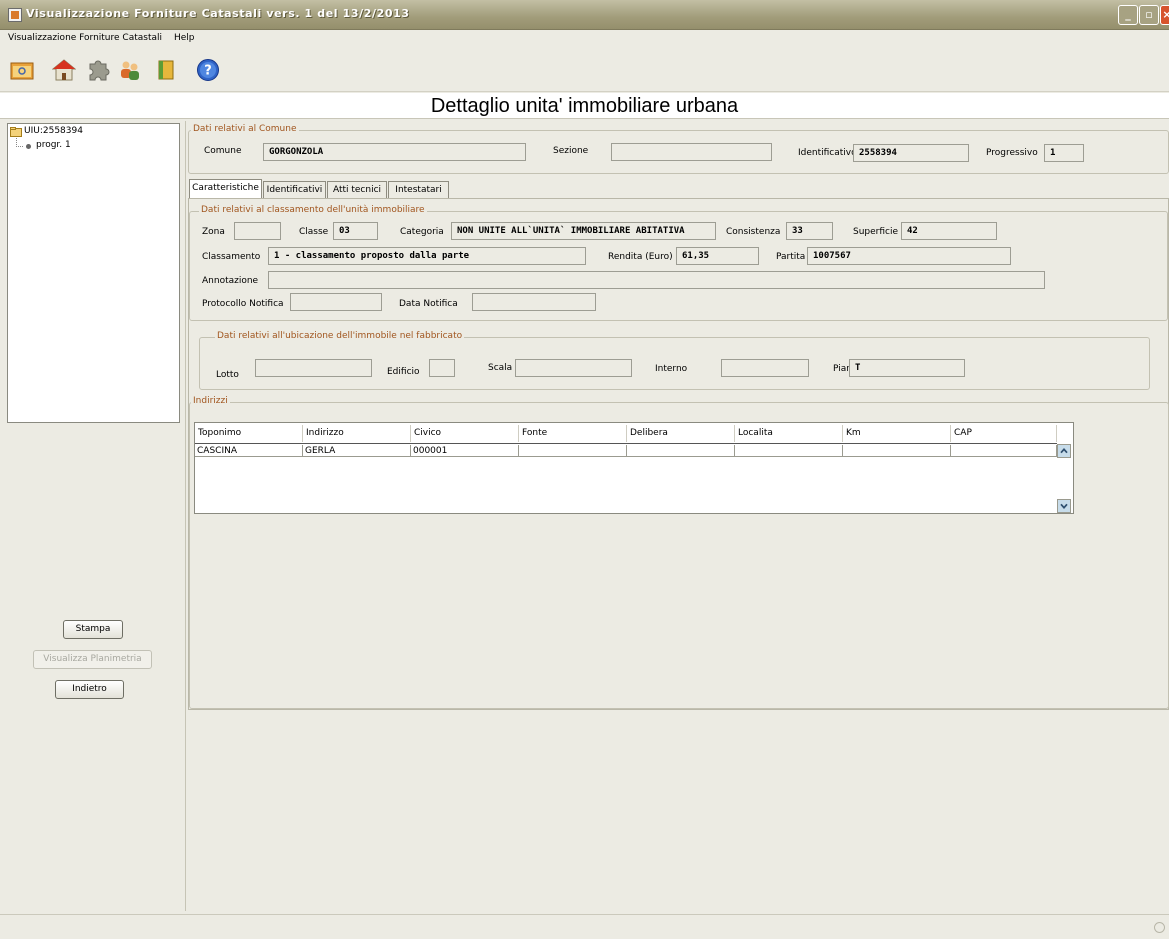 The image size is (1169, 939). Describe the element at coordinates (92, 659) in the screenshot. I see `visualizza-planimetria-button: Visualizza Planimetria` at that location.